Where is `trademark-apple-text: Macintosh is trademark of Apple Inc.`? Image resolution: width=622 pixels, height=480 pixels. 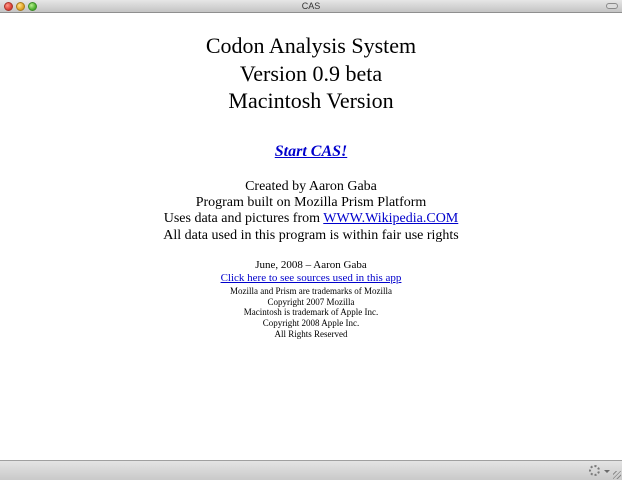
trademark-apple-text: Macintosh is trademark of Apple Inc. is located at coordinates (311, 312).